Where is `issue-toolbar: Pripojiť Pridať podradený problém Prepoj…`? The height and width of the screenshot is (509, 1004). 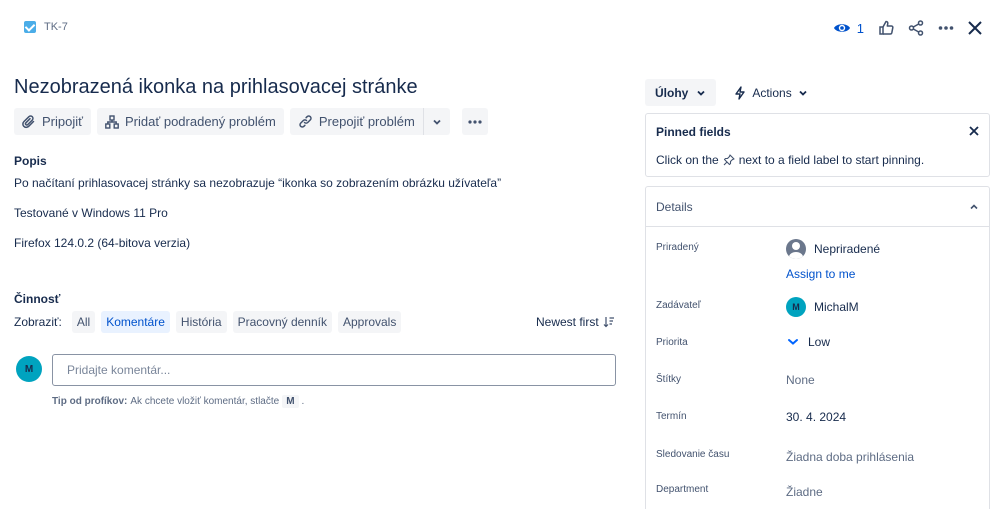
issue-toolbar: Pripojiť Pridať podradený problém Prepoj… is located at coordinates (251, 121).